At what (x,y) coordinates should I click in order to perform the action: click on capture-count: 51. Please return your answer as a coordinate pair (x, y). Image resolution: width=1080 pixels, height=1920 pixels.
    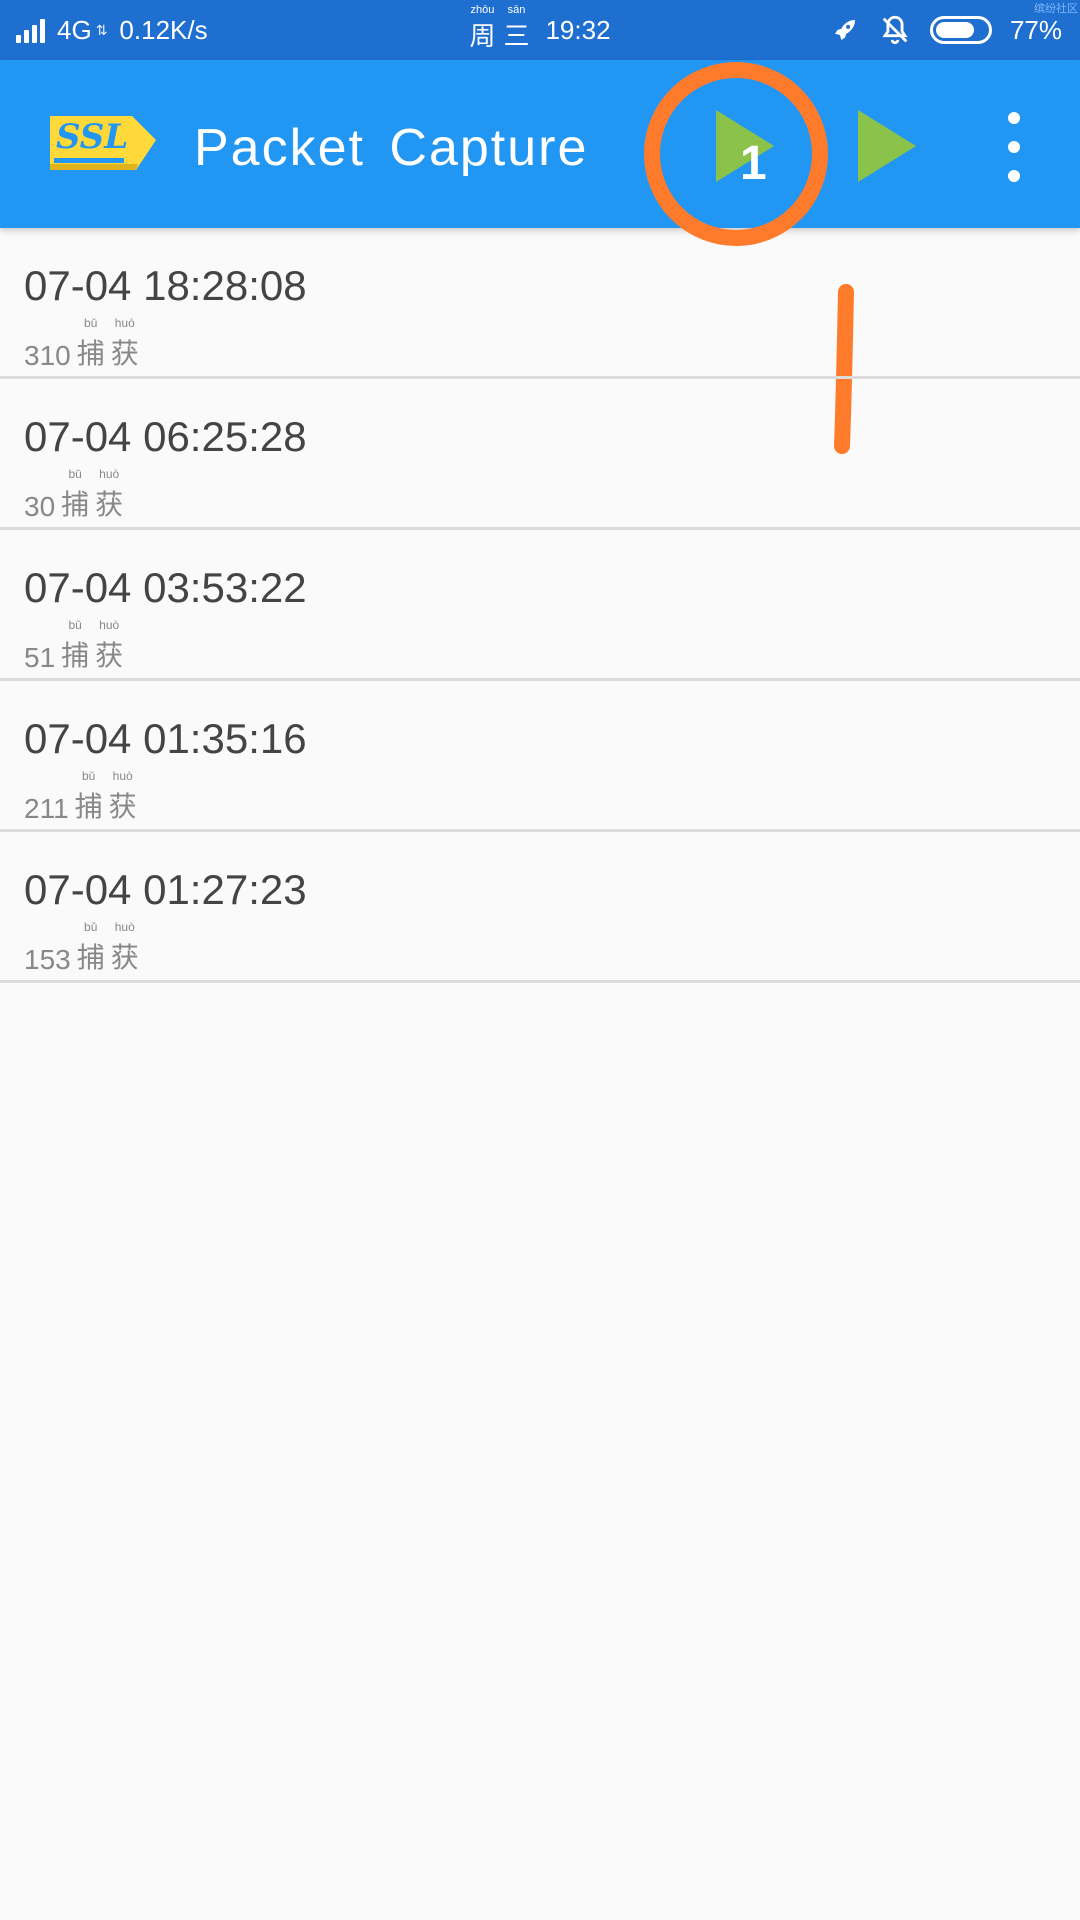
    Looking at the image, I should click on (40, 657).